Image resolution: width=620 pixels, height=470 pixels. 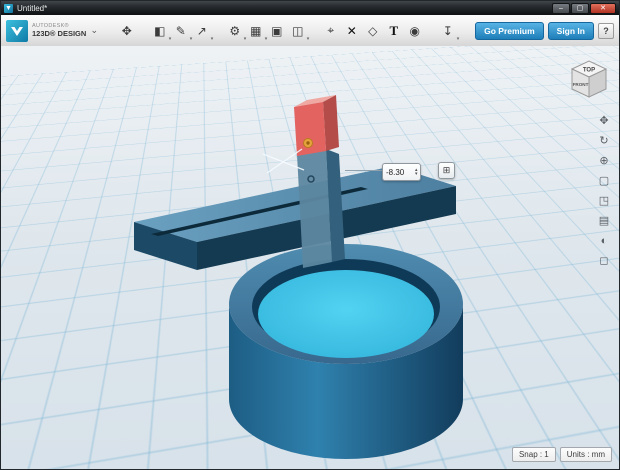 I want to click on measure-icon: ⌖, so click(x=331, y=30).